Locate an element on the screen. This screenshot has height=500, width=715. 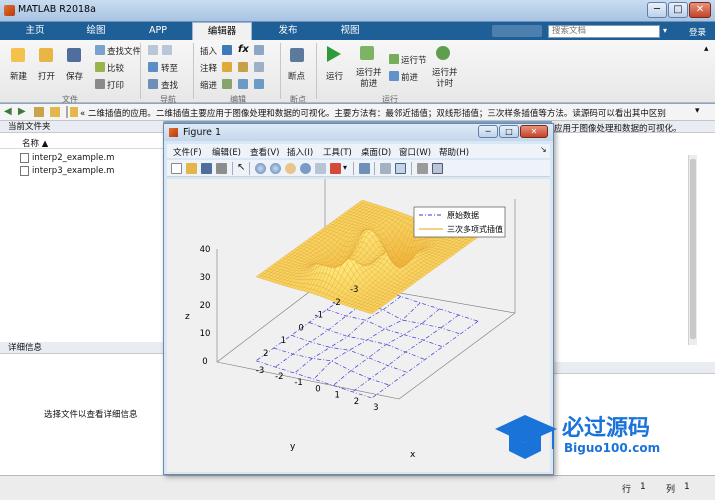
back-arrow-icon: ◀ is located at coordinates (8, 111).